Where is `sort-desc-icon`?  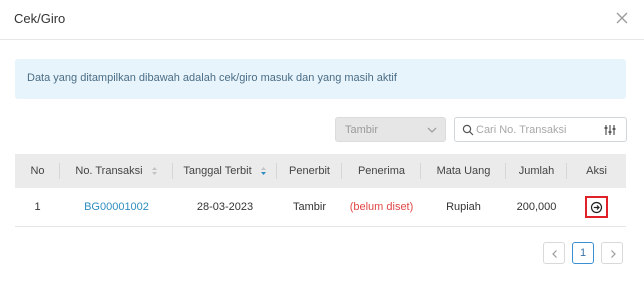 sort-desc-icon is located at coordinates (263, 171).